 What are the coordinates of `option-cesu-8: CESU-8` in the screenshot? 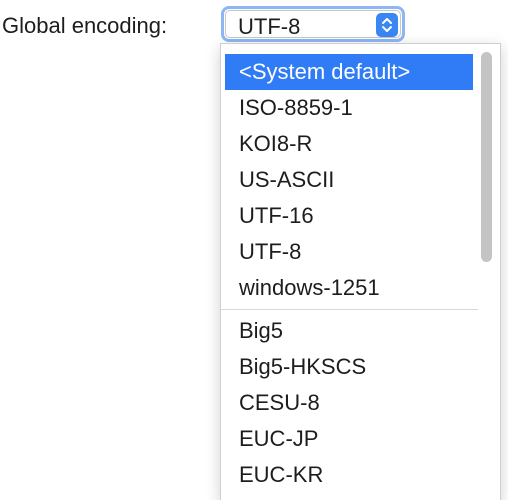 It's located at (349, 403).